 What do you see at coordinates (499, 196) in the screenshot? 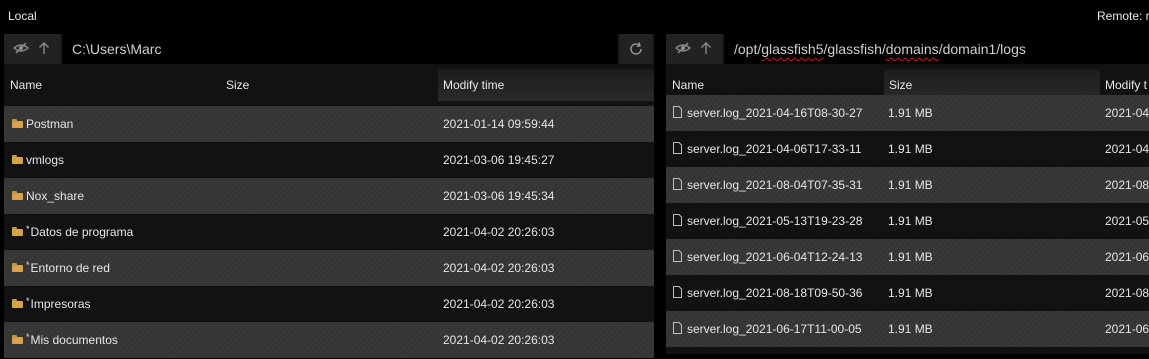
I see `file-modified: 2021-03-06 19:45:34` at bounding box center [499, 196].